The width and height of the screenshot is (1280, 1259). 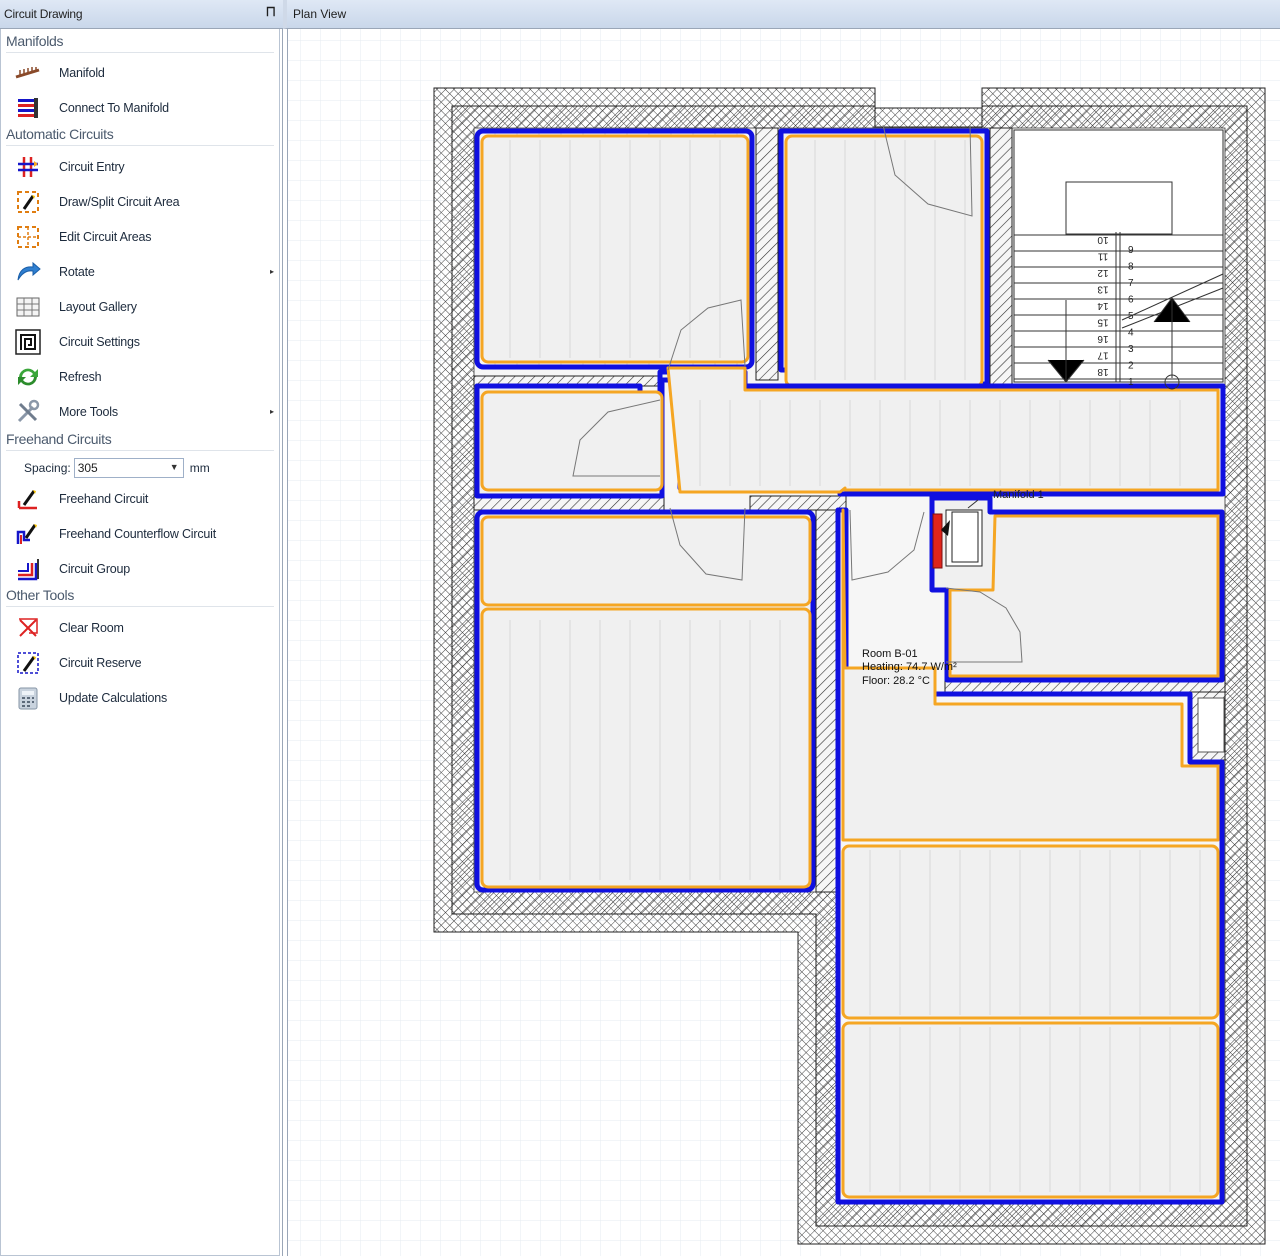 What do you see at coordinates (145, 342) in the screenshot?
I see `circuit-settings-button: Circuit Settings` at bounding box center [145, 342].